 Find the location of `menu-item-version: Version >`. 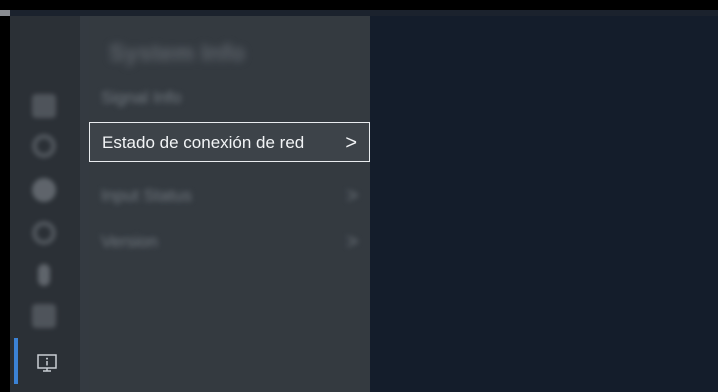

menu-item-version: Version > is located at coordinates (229, 242).